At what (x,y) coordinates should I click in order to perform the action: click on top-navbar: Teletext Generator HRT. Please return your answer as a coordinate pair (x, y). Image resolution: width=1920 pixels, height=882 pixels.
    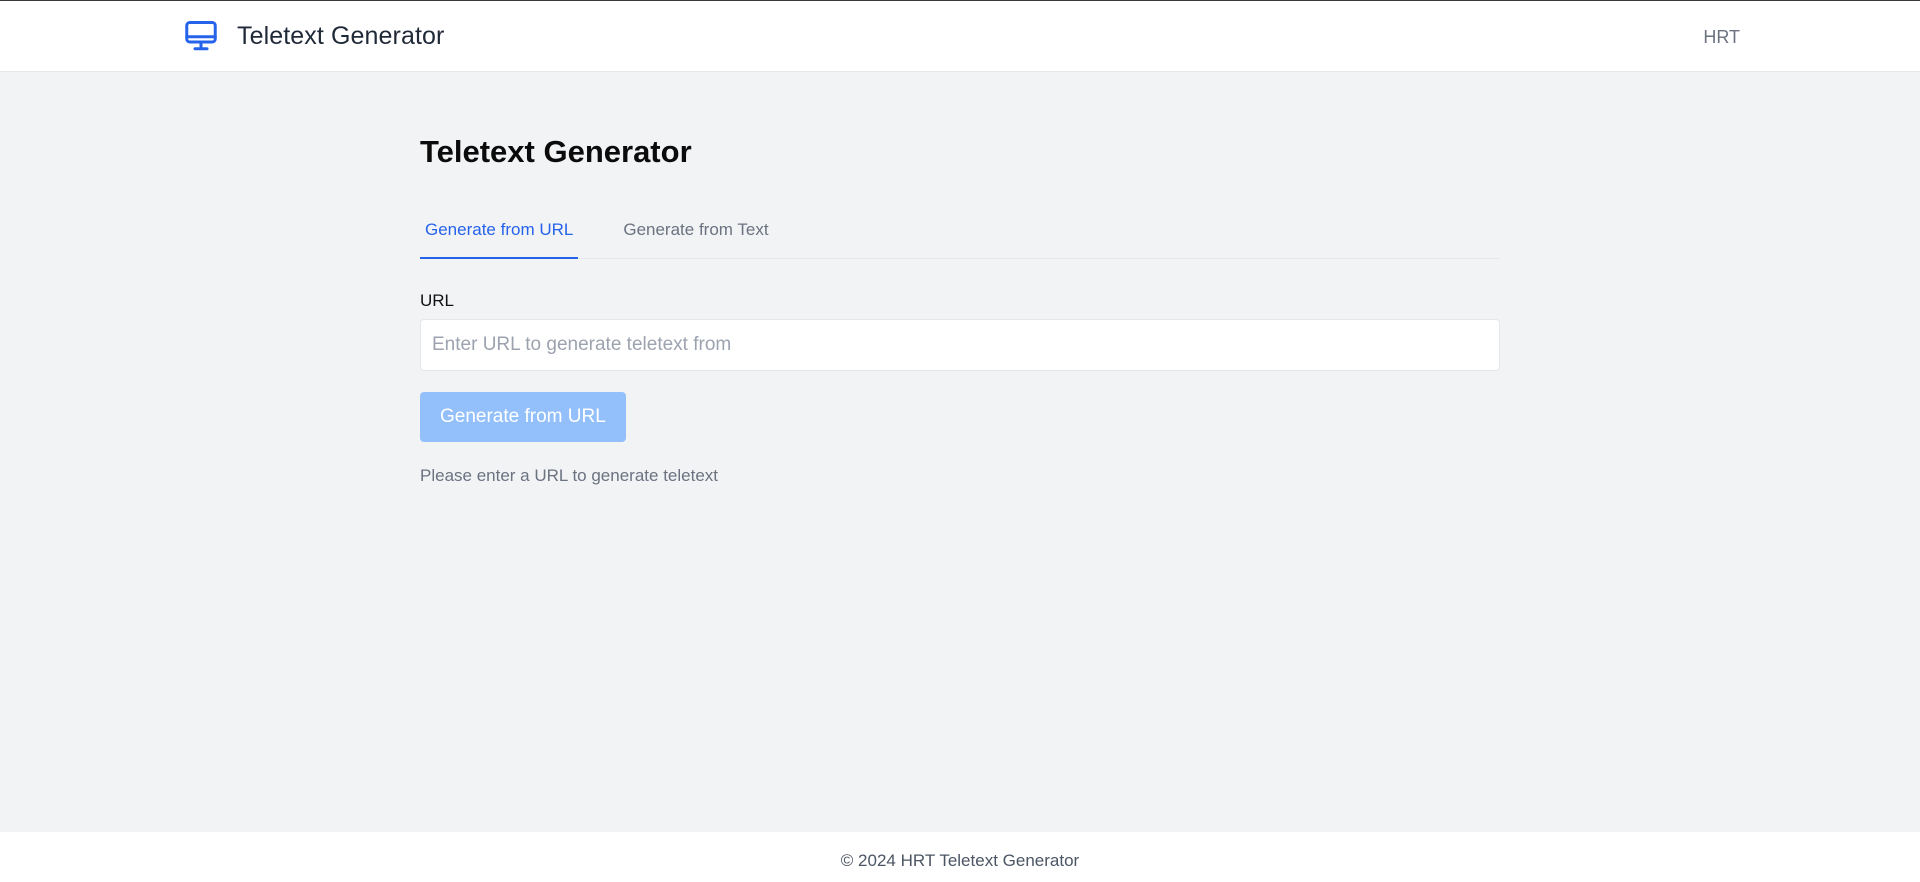
    Looking at the image, I should click on (960, 36).